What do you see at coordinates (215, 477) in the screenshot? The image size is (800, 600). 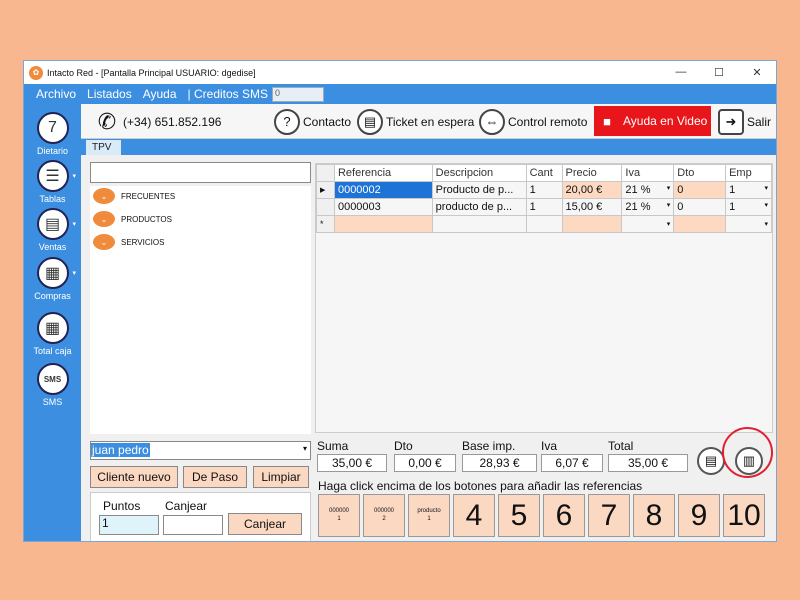 I see `de-paso-button: De Paso` at bounding box center [215, 477].